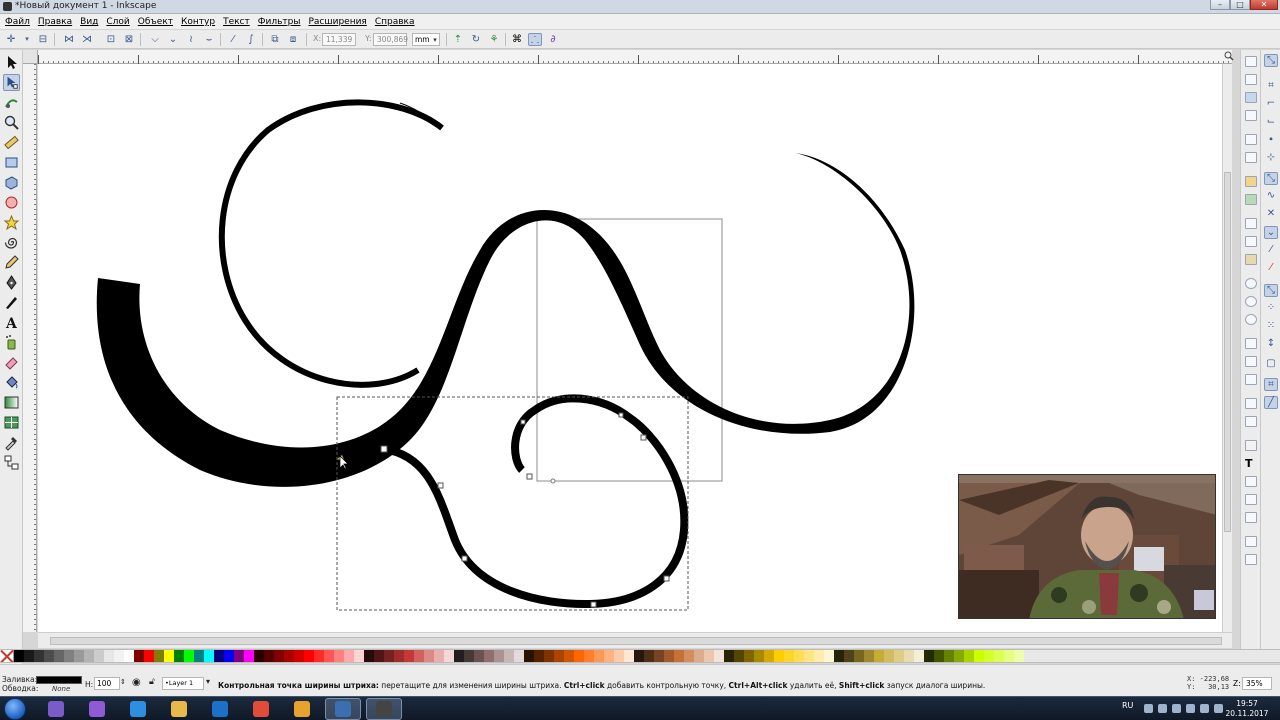 The image size is (1280, 720). Describe the element at coordinates (43, 39) in the screenshot. I see `delete-node-icon: ⊟` at that location.